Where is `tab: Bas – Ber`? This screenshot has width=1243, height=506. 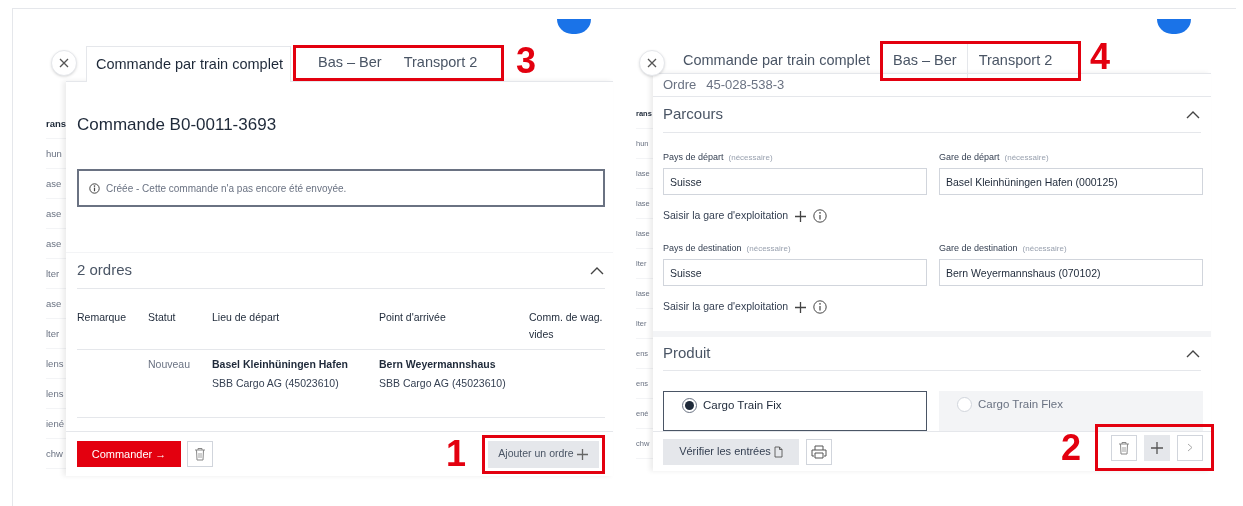
tab: Bas – Ber is located at coordinates (350, 63).